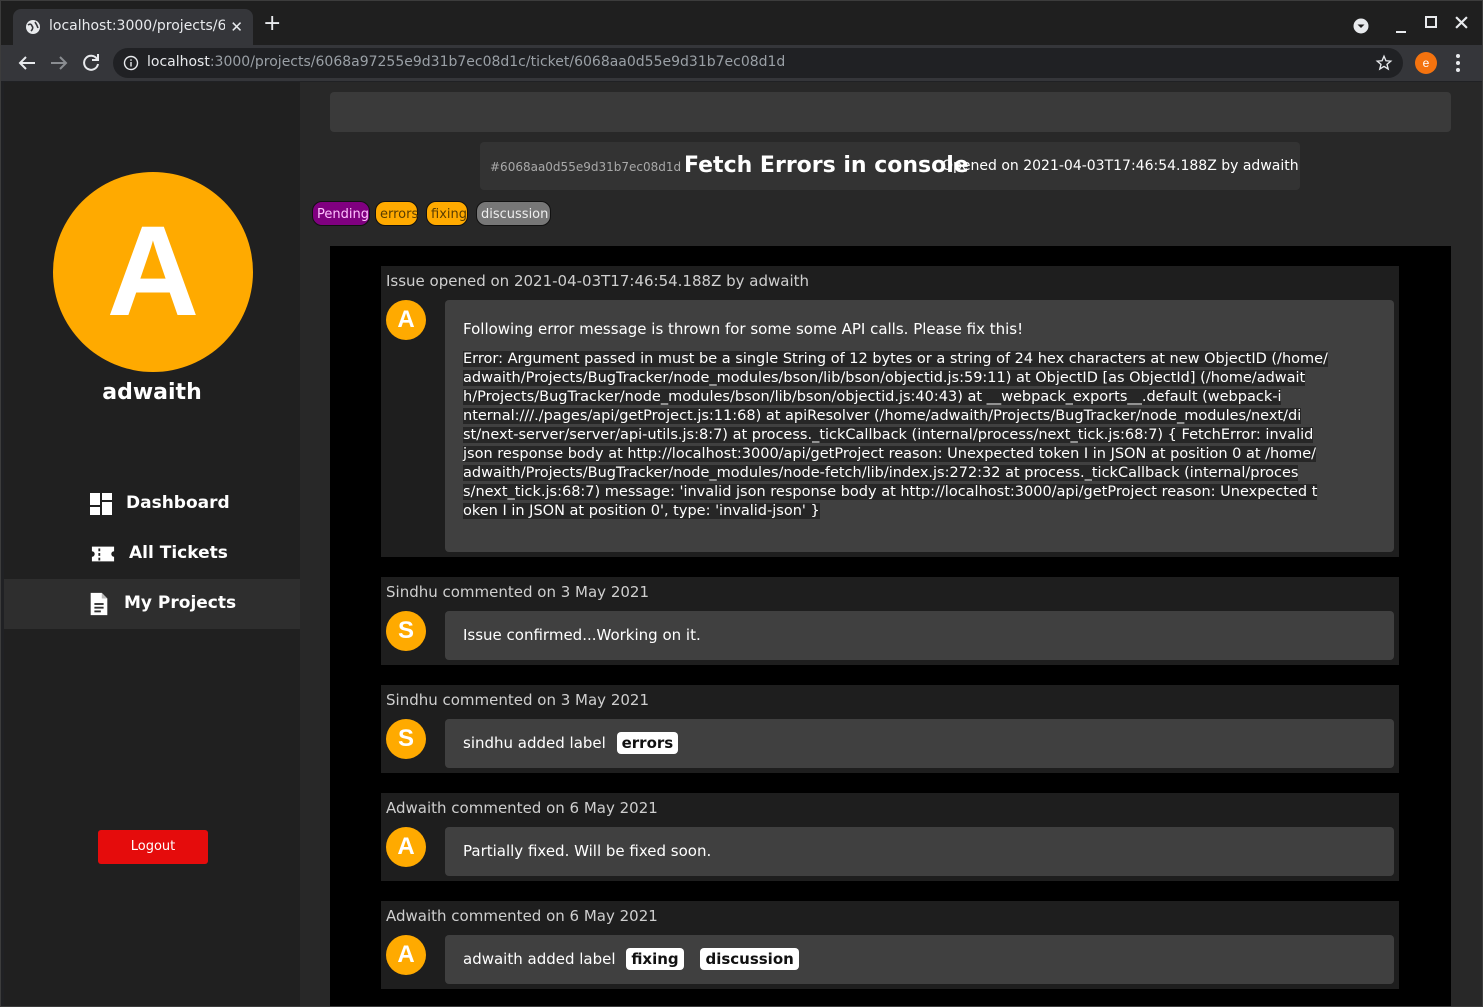  I want to click on ticket-icon, so click(103, 554).